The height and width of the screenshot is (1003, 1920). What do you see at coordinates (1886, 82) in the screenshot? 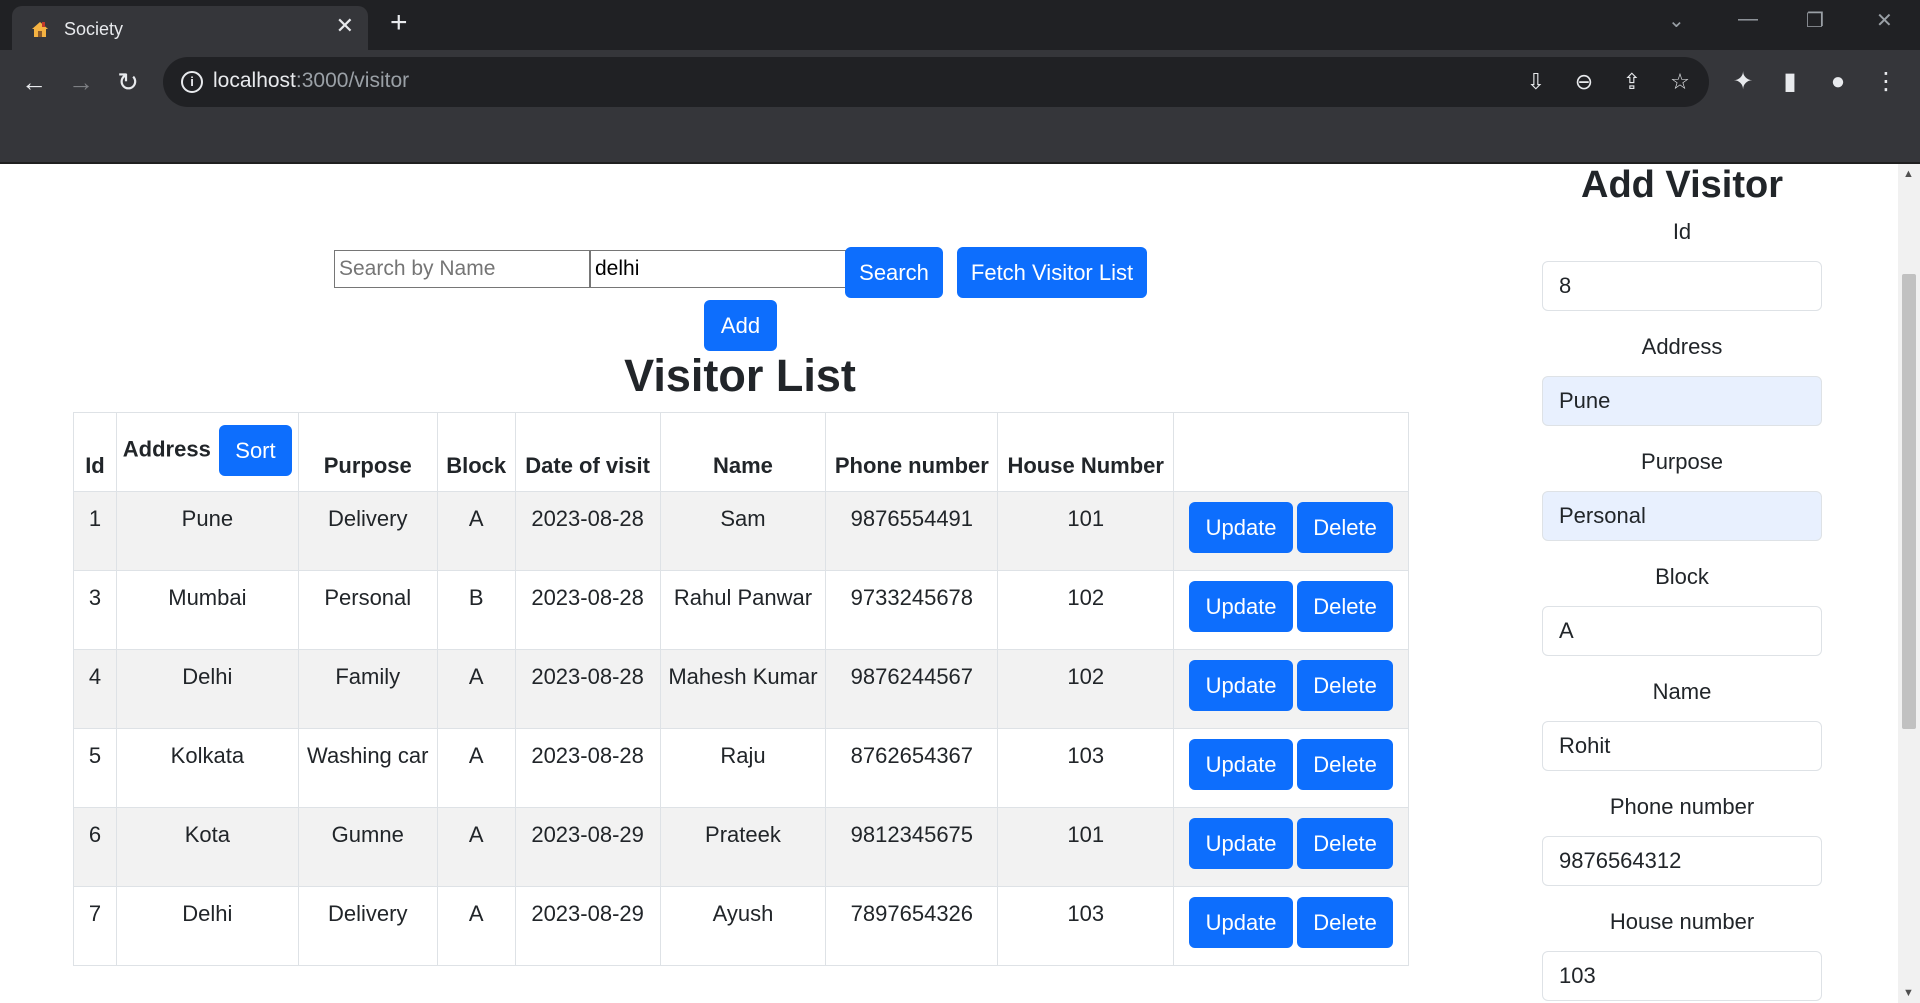
I see `menu-icon: ⋮` at bounding box center [1886, 82].